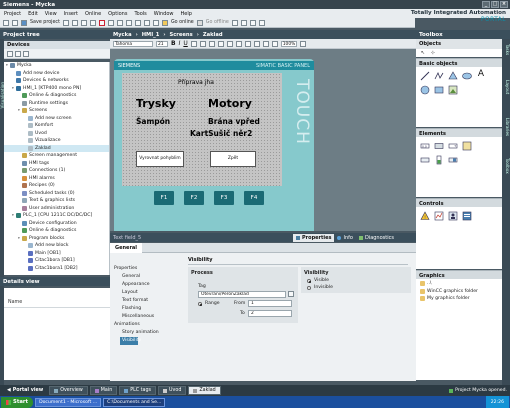 This screenshot has height=408, width=510. I want to click on circle-icon, so click(425, 90).